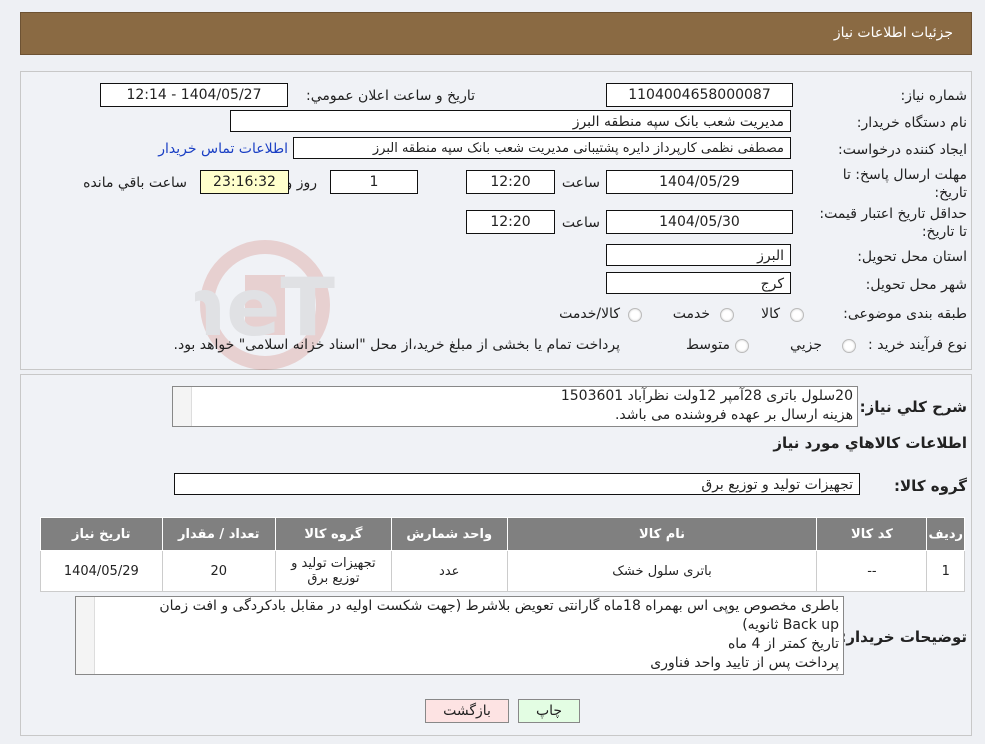 This screenshot has width=985, height=744. Describe the element at coordinates (905, 314) in the screenshot. I see `category-label: طبقه بندی موضوعی:` at that location.